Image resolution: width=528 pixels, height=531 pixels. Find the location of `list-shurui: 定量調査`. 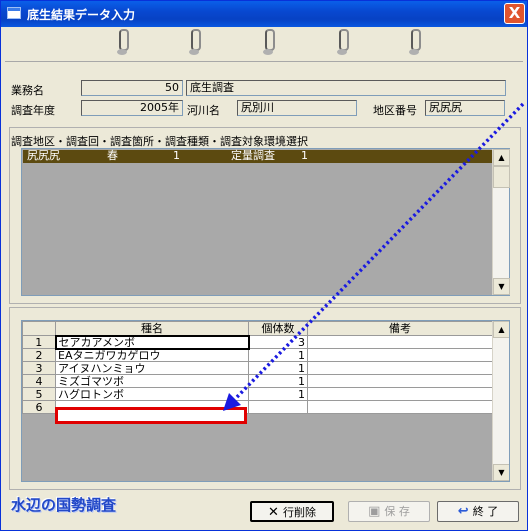

list-shurui: 定量調査 is located at coordinates (253, 155).